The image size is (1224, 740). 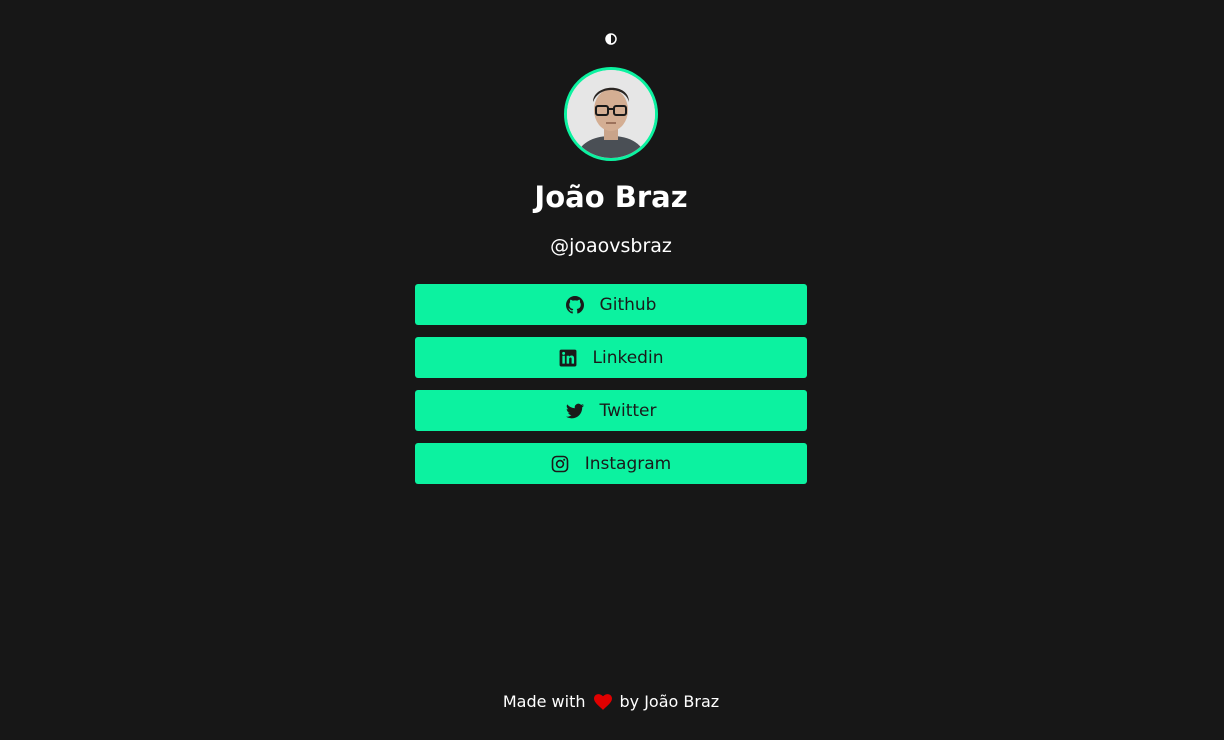 I want to click on instagram-icon, so click(x=560, y=464).